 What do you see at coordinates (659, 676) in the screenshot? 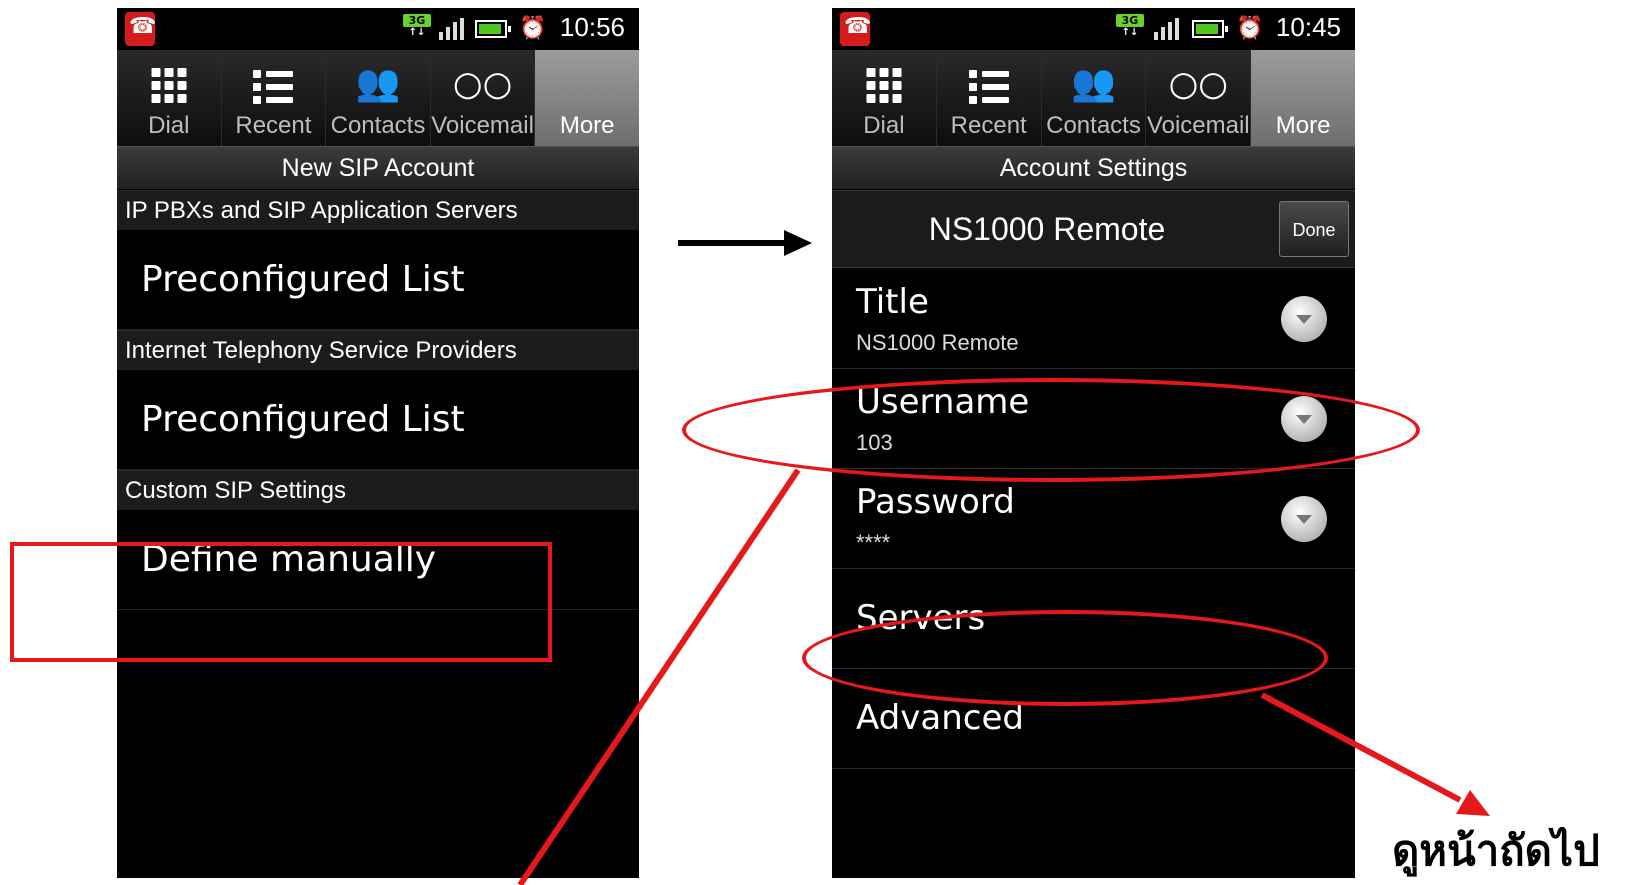
I see `connector-line` at bounding box center [659, 676].